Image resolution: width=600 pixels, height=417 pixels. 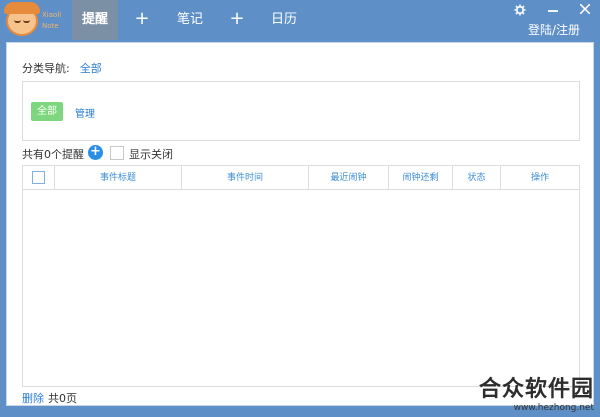 What do you see at coordinates (553, 408) in the screenshot?
I see `watermark-url: www.hezhong.net` at bounding box center [553, 408].